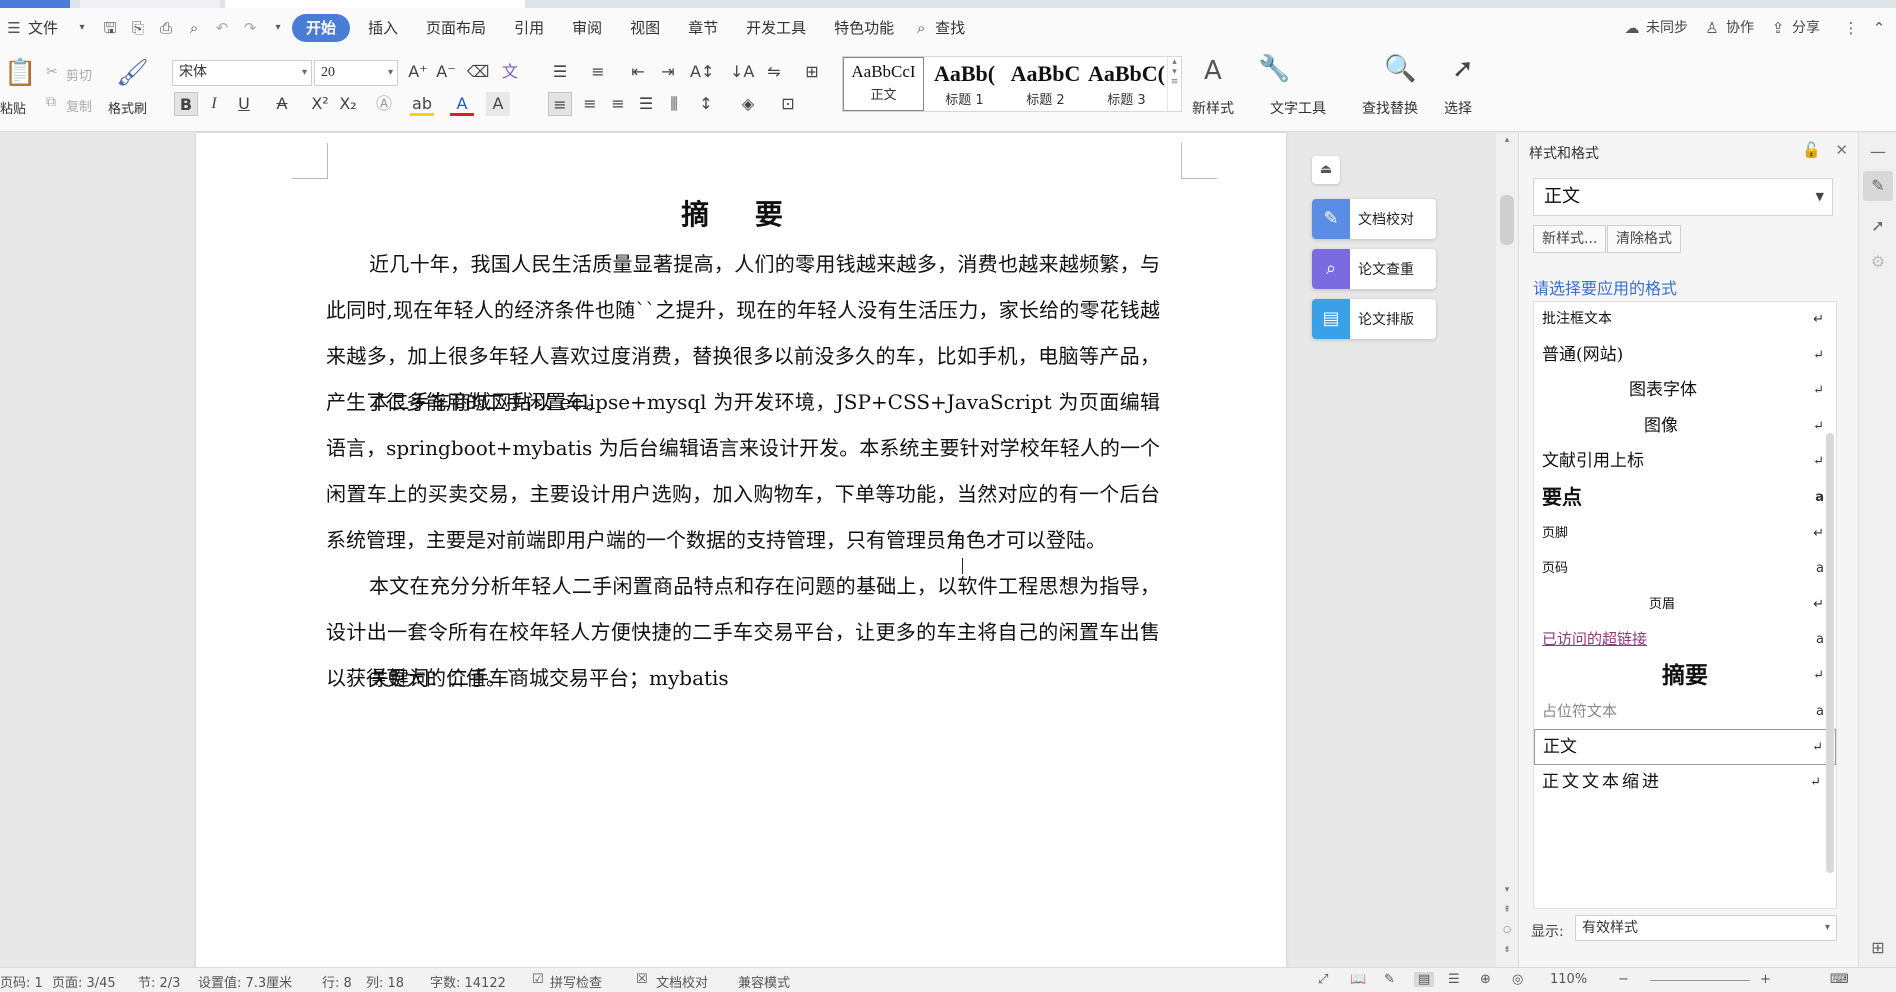 This screenshot has height=992, width=1896. Describe the element at coordinates (422, 104) in the screenshot. I see `highlight-icon: ab` at that location.